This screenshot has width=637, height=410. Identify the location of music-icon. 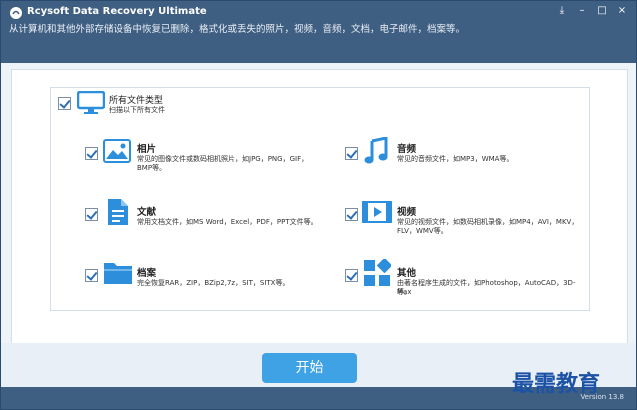
(376, 150).